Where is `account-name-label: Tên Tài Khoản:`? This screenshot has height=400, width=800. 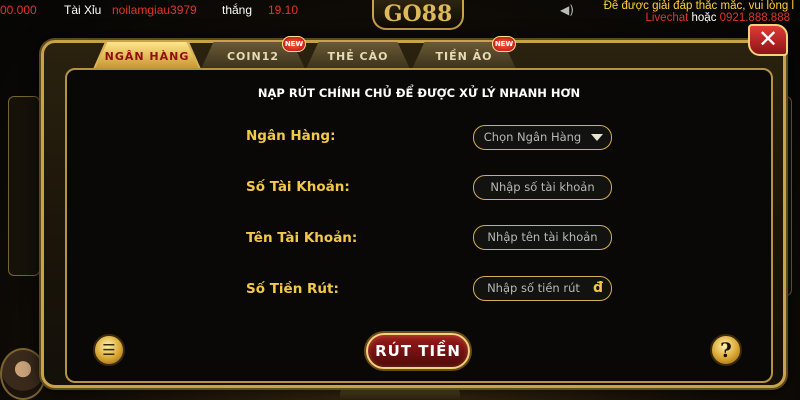 account-name-label: Tên Tài Khoản: is located at coordinates (302, 238).